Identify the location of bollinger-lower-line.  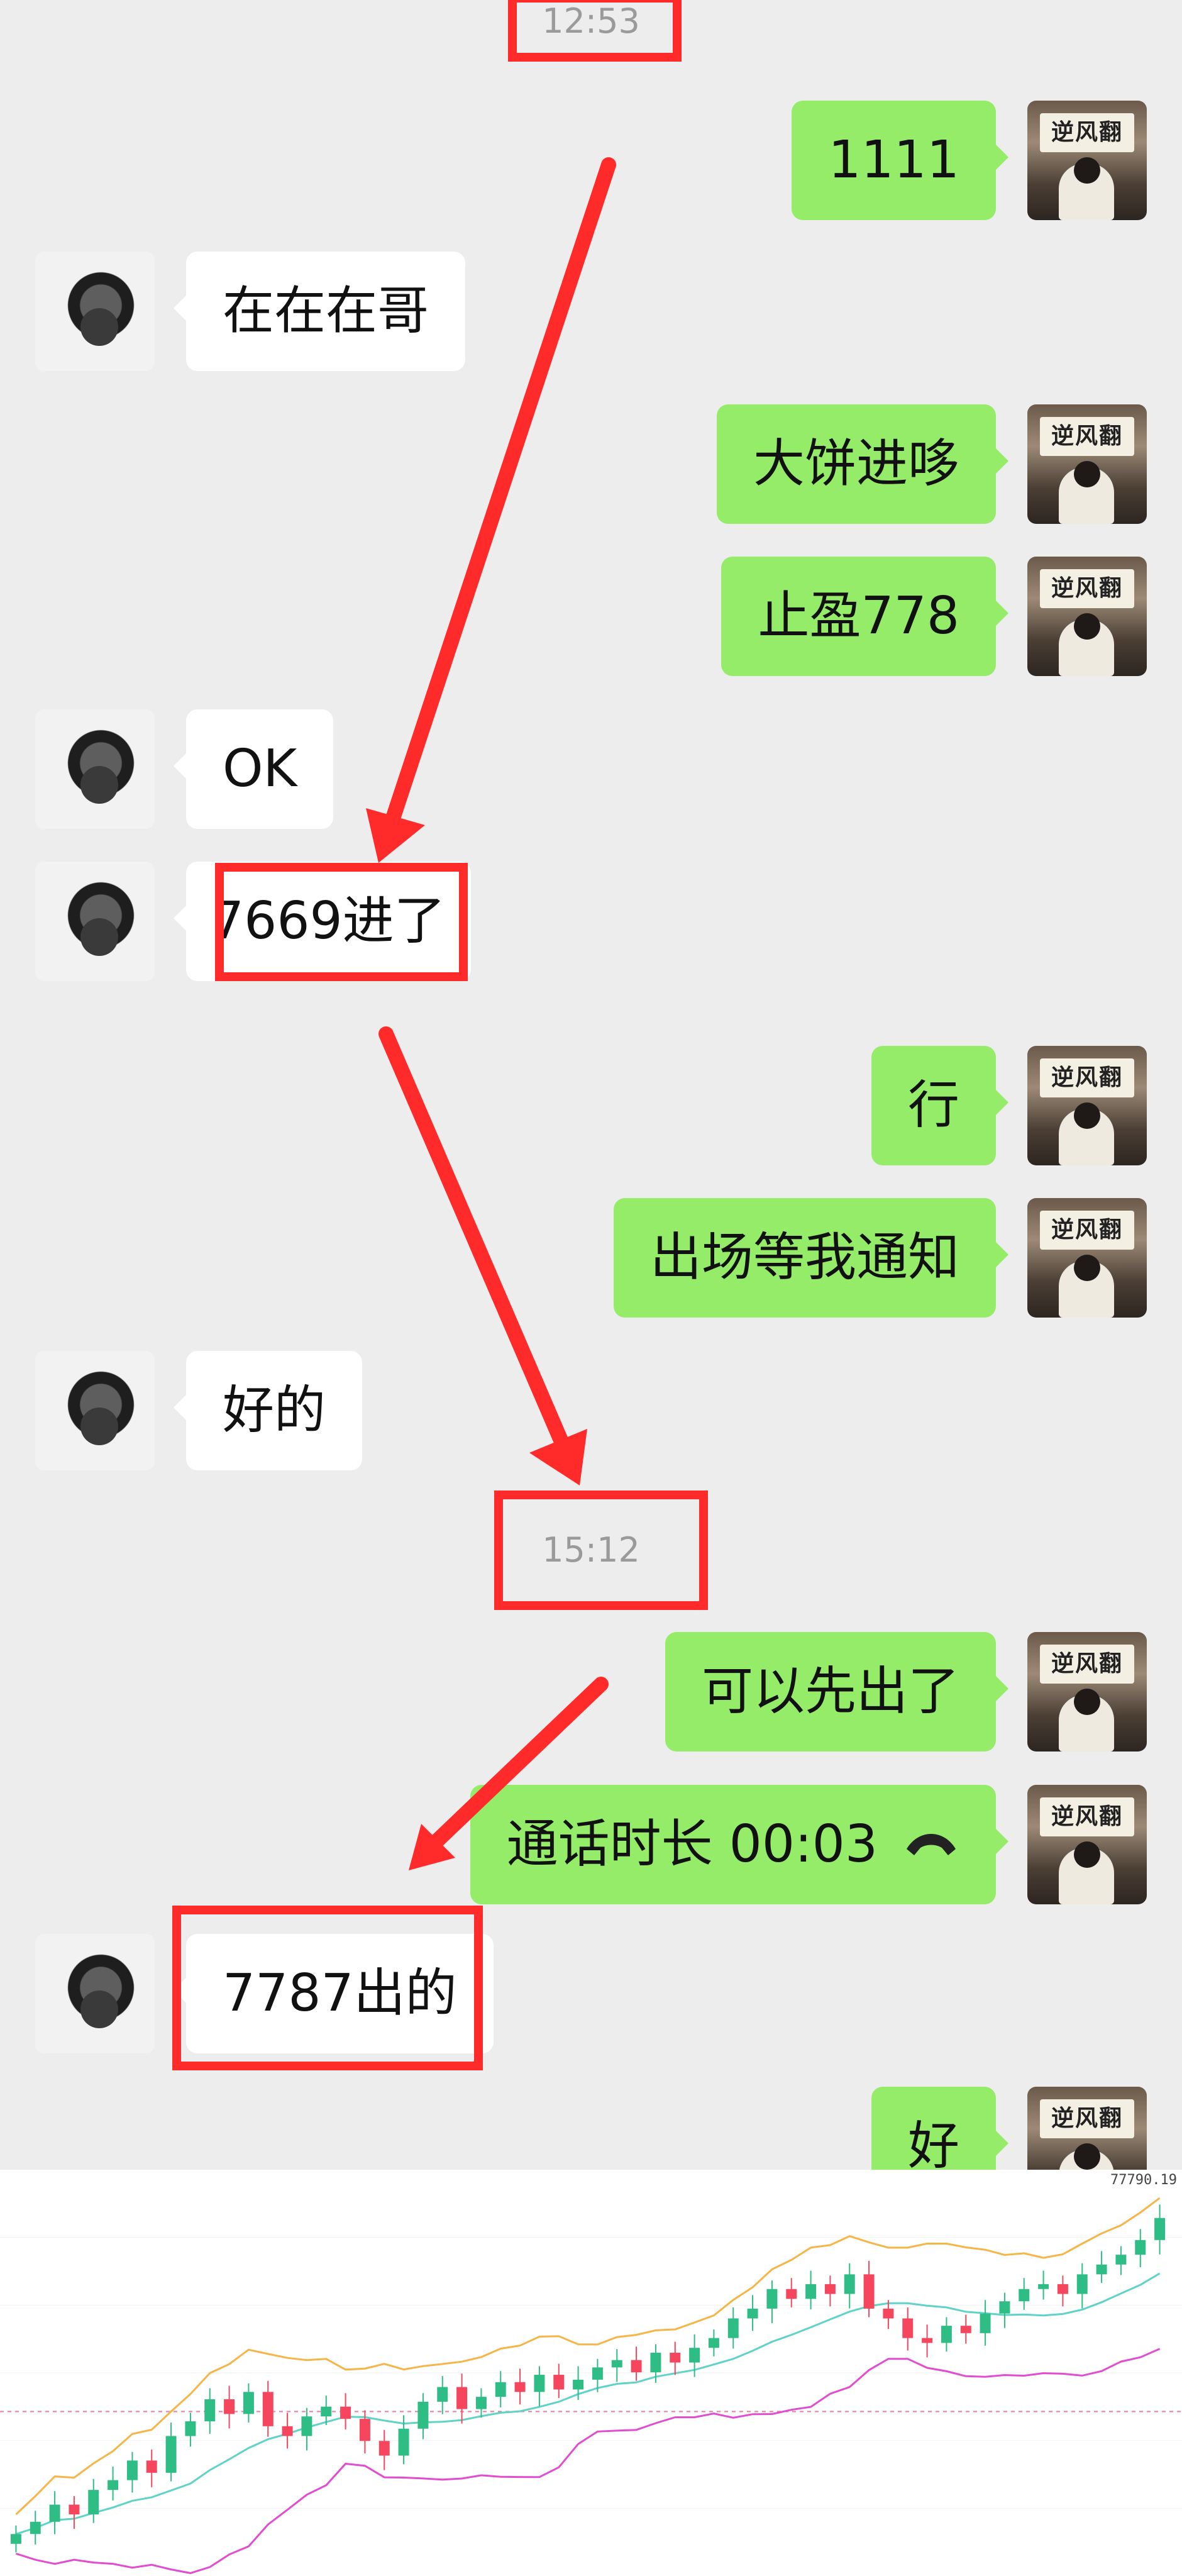
(588, 2461).